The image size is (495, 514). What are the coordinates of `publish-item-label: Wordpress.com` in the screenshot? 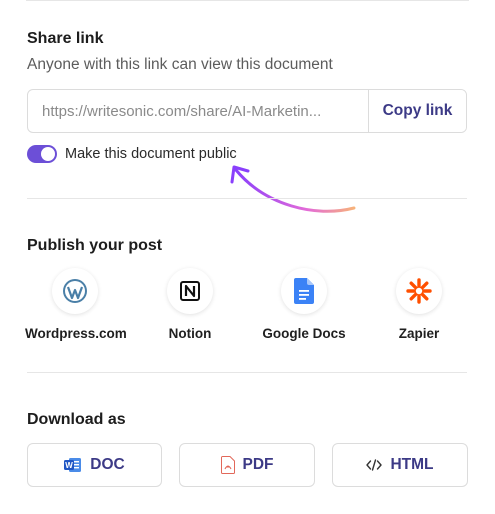 It's located at (76, 333).